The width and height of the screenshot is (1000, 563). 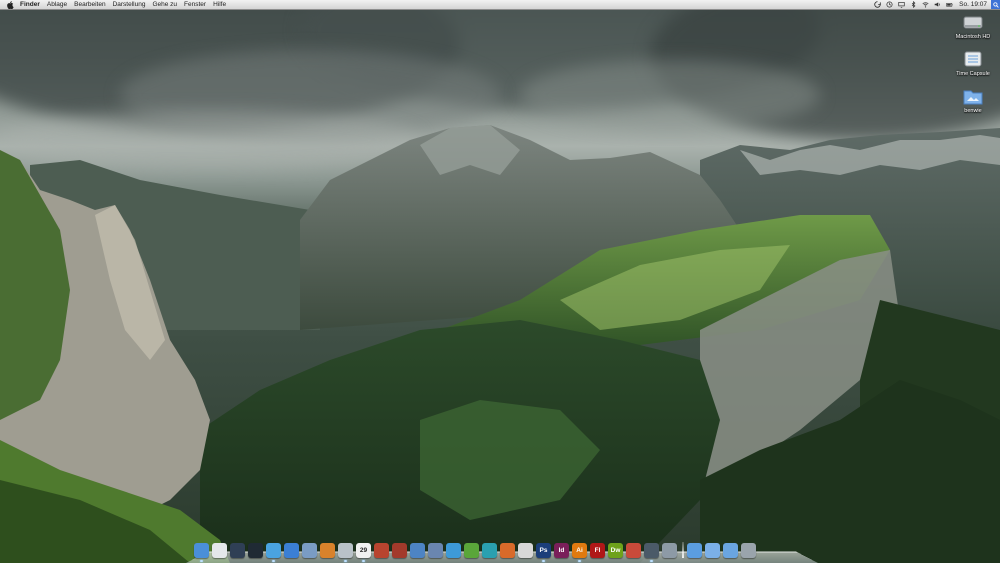 I want to click on dock-ical-icon: 29, so click(x=363, y=552).